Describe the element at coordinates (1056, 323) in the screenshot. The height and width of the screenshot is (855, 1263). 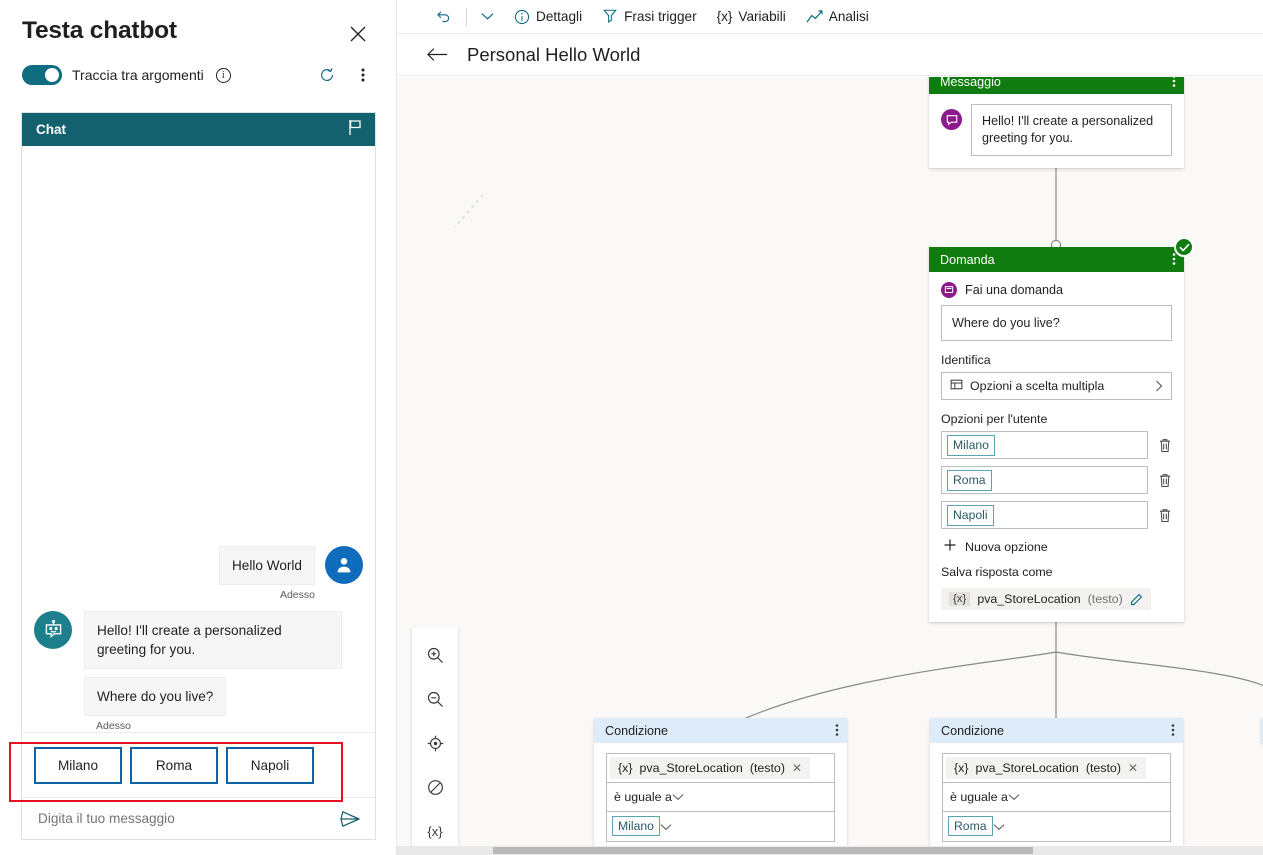
I see `question-text-input: Where do you live?` at that location.